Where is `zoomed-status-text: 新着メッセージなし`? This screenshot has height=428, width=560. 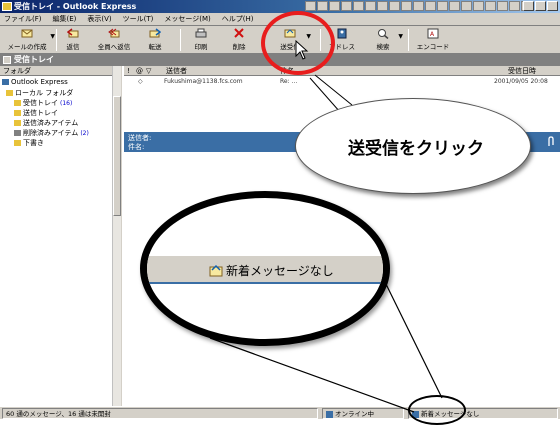 zoomed-status-text: 新着メッセージなし is located at coordinates (280, 271).